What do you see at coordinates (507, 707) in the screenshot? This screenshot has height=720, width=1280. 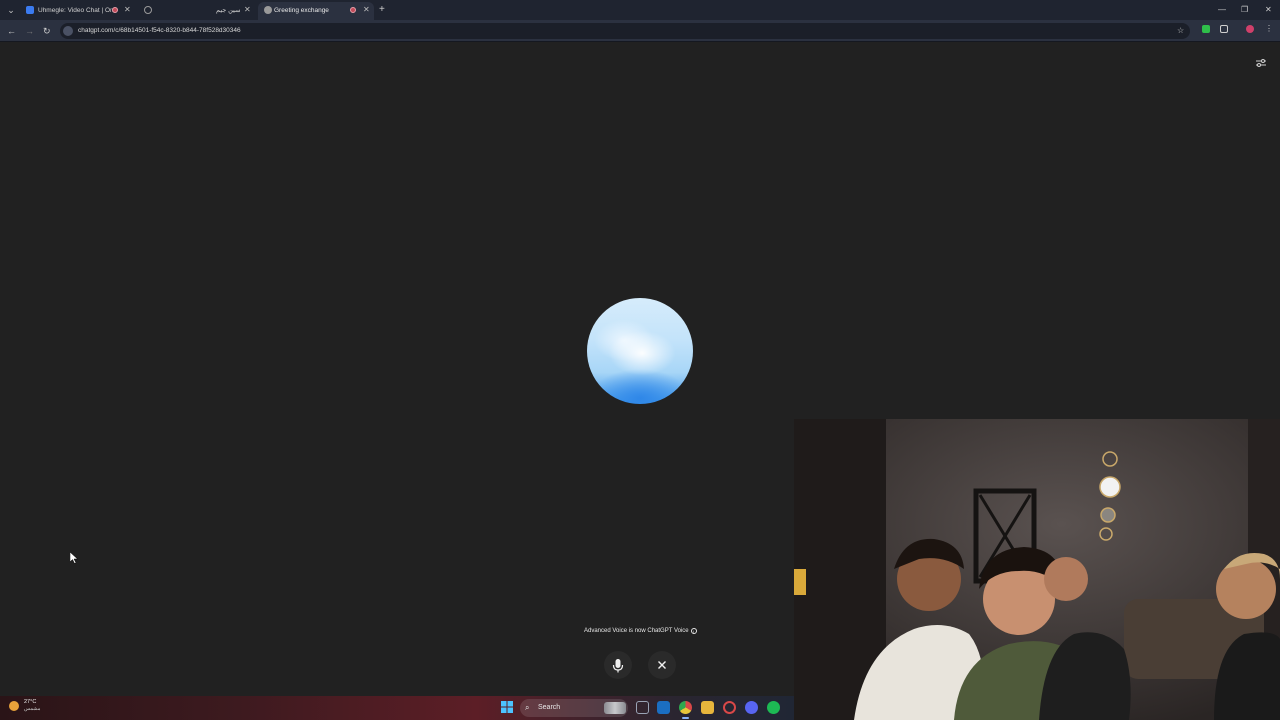 I see `windows-start-icon` at bounding box center [507, 707].